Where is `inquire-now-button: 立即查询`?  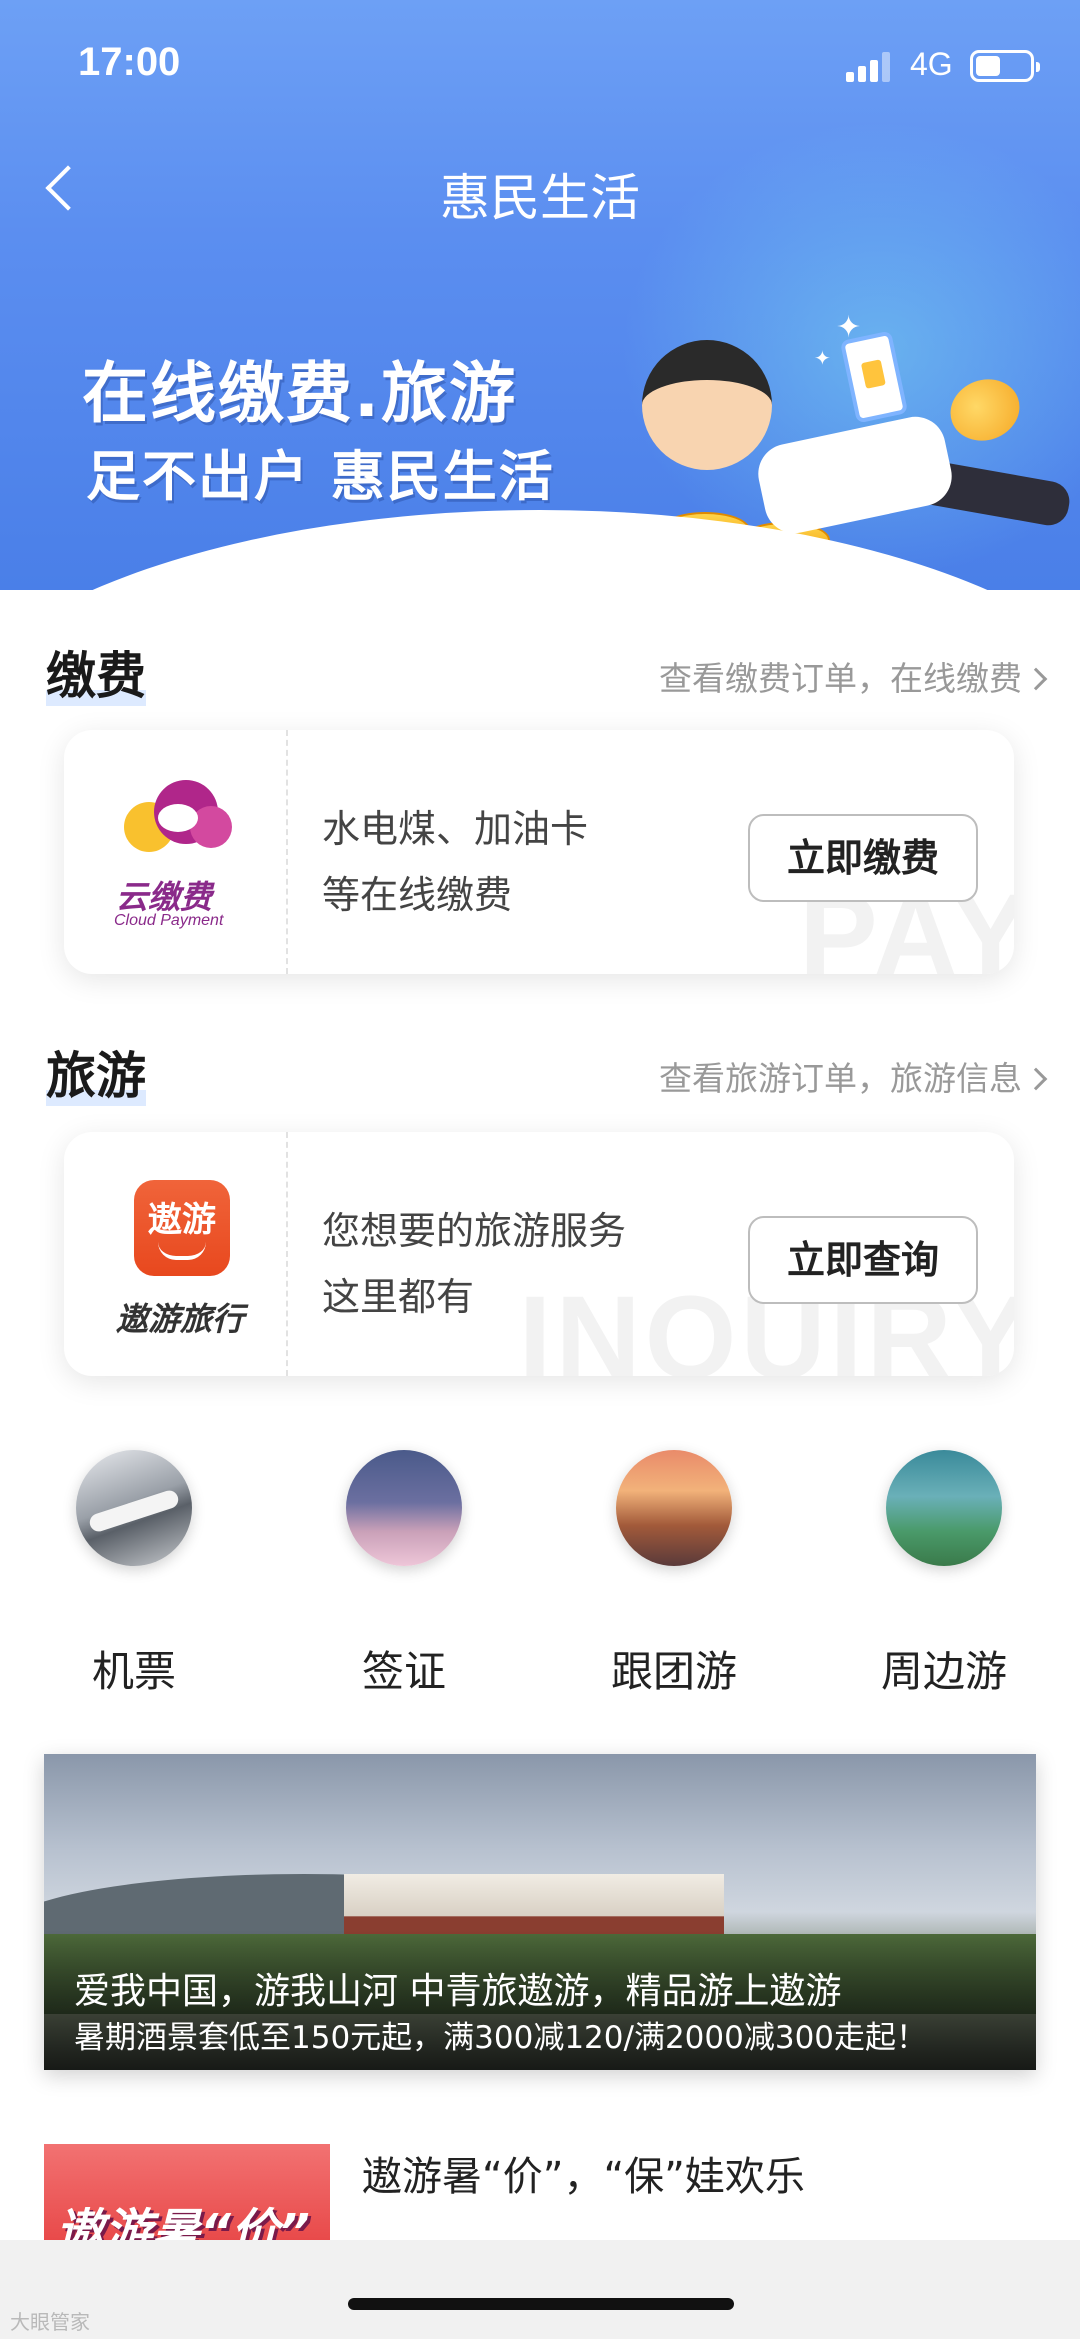 inquire-now-button: 立即查询 is located at coordinates (863, 1260).